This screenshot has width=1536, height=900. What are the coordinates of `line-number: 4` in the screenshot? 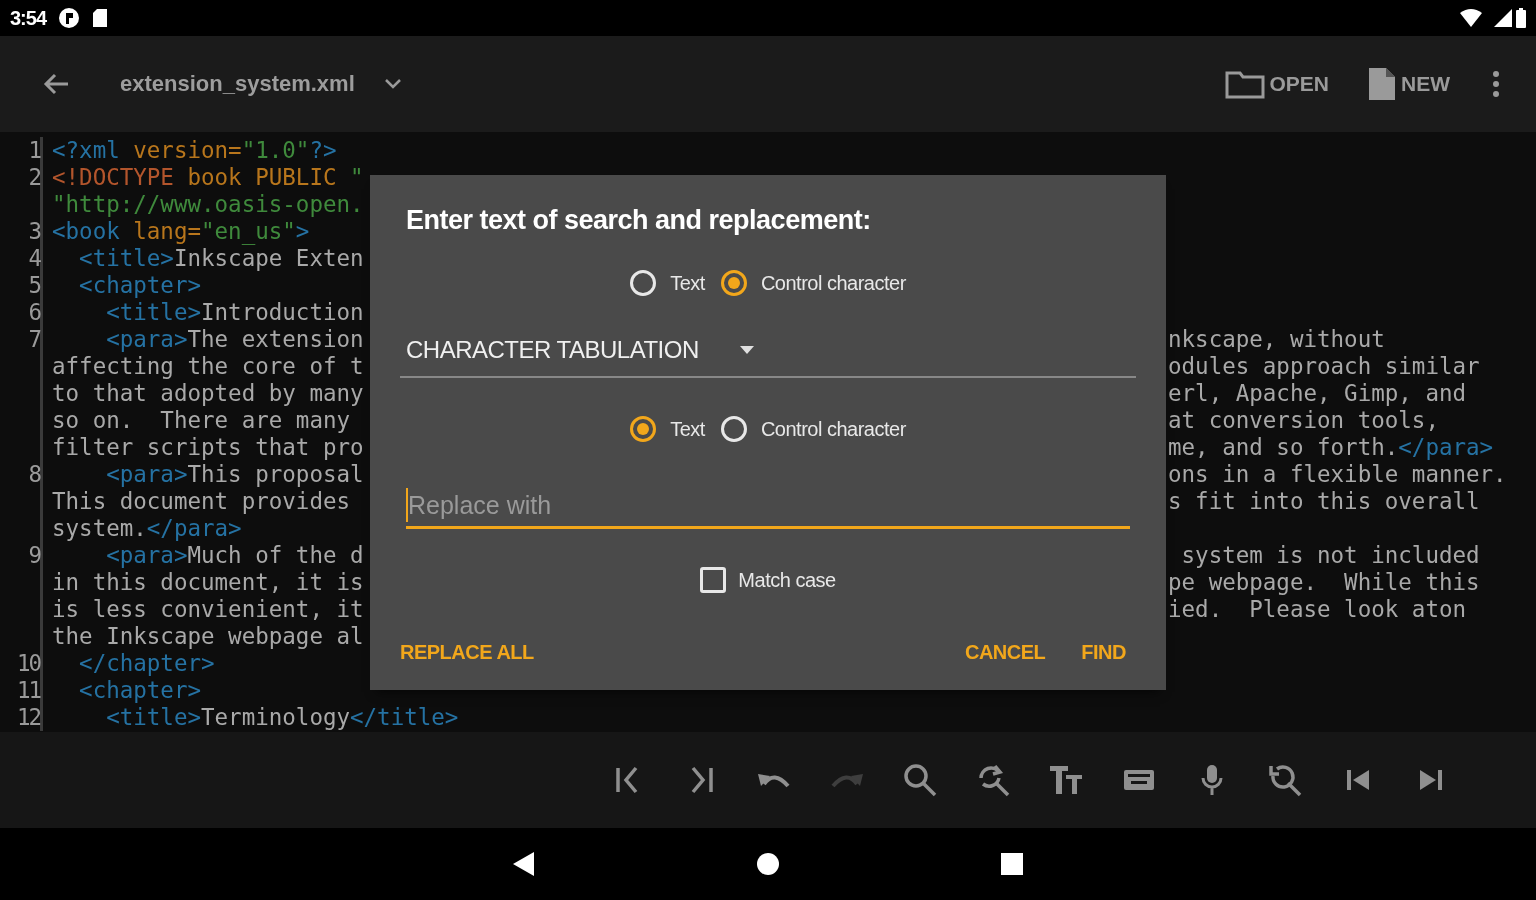 It's located at (34, 258).